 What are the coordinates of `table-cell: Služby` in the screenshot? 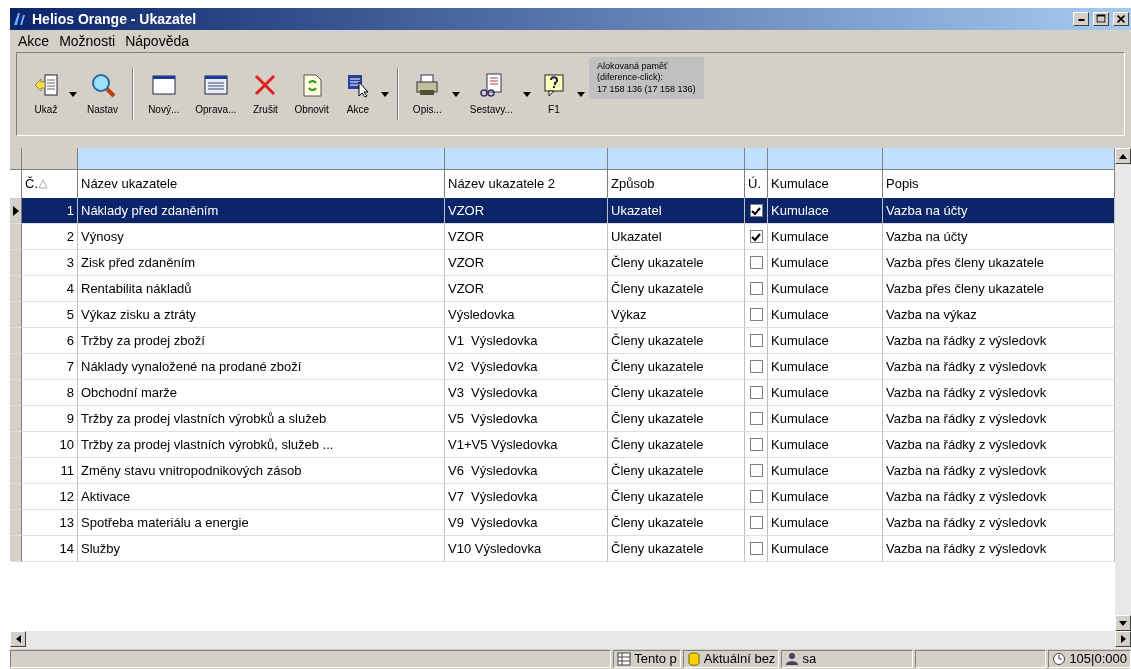 It's located at (261, 549).